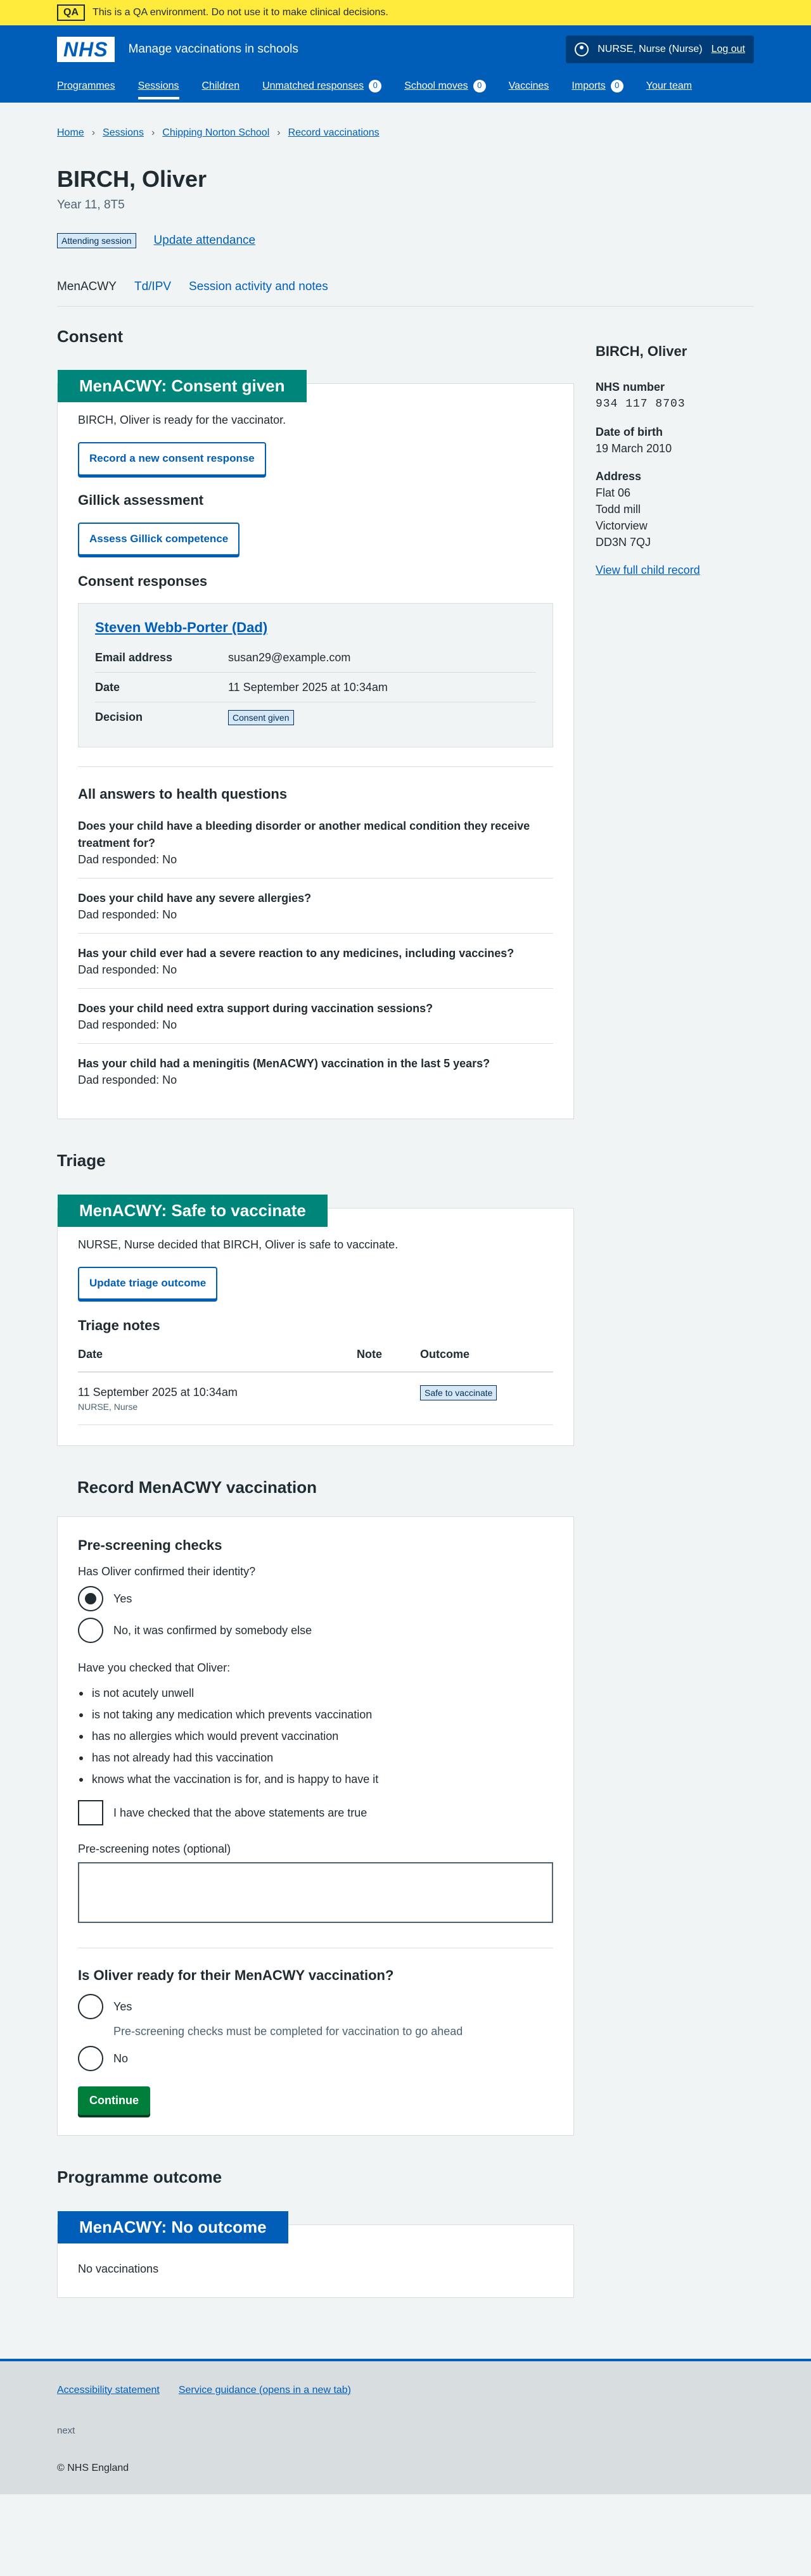 The width and height of the screenshot is (811, 2576). I want to click on nav-your-team: Your team, so click(669, 86).